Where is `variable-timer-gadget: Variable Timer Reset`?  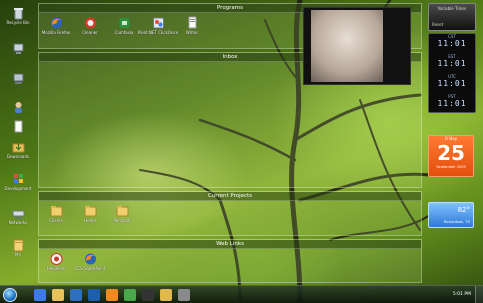 variable-timer-gadget: Variable Timer Reset is located at coordinates (452, 17).